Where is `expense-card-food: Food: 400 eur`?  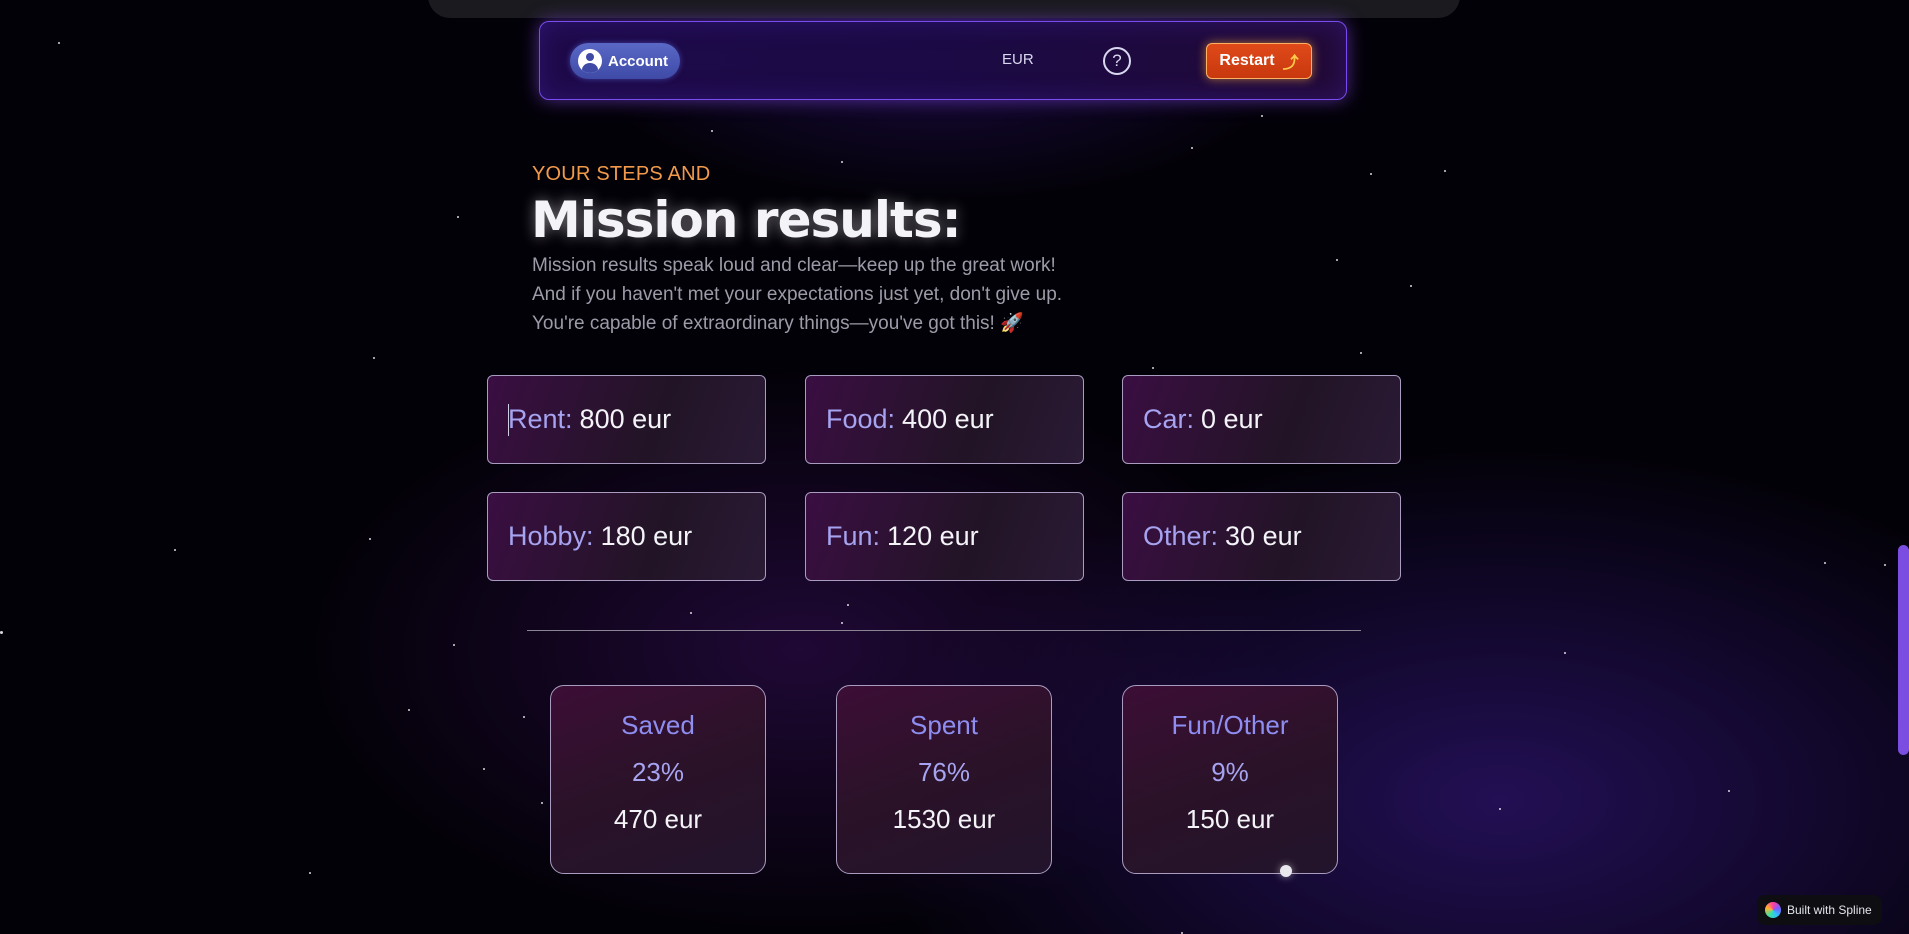
expense-card-food: Food: 400 eur is located at coordinates (944, 419).